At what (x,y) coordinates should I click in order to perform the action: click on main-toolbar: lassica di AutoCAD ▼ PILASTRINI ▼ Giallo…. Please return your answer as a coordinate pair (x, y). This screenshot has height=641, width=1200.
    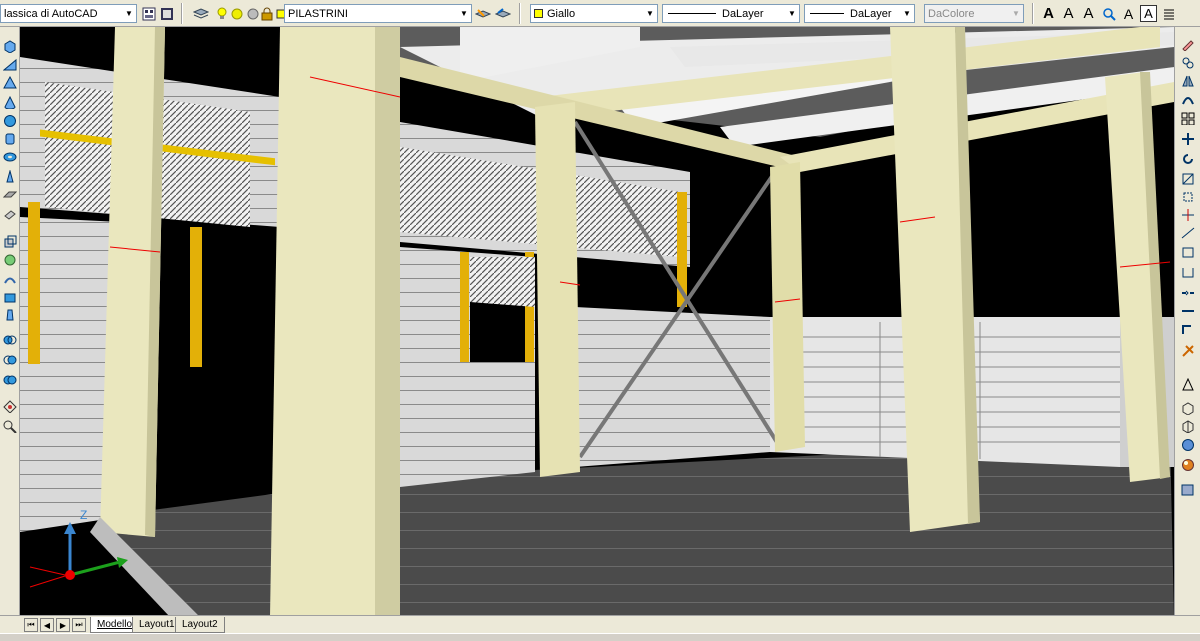
    Looking at the image, I should click on (600, 13).